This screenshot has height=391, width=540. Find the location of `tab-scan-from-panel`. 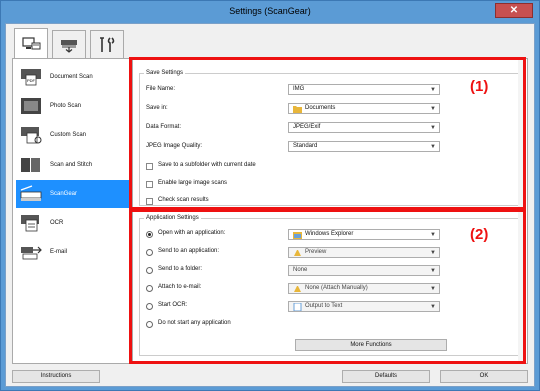

tab-scan-from-panel is located at coordinates (69, 44).